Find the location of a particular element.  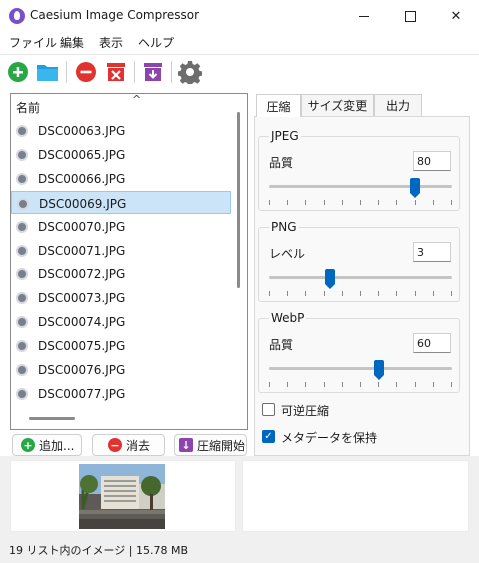

jpeg-group: JPEG 品質 80 is located at coordinates (359, 170).